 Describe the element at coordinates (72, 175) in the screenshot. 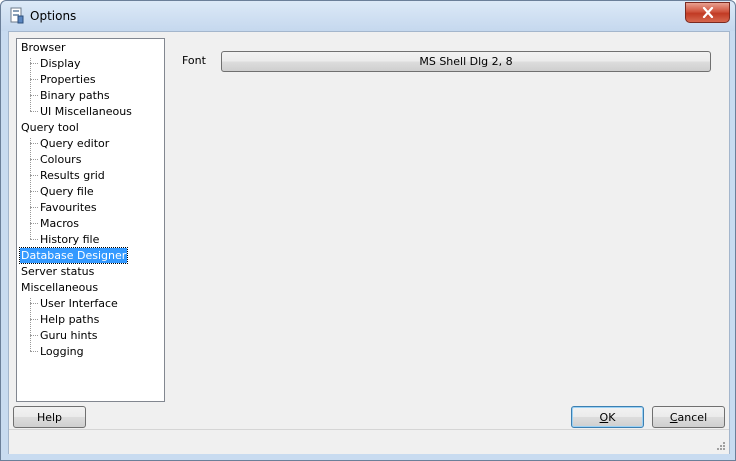

I see `tree-item-results-grid: Results grid` at that location.